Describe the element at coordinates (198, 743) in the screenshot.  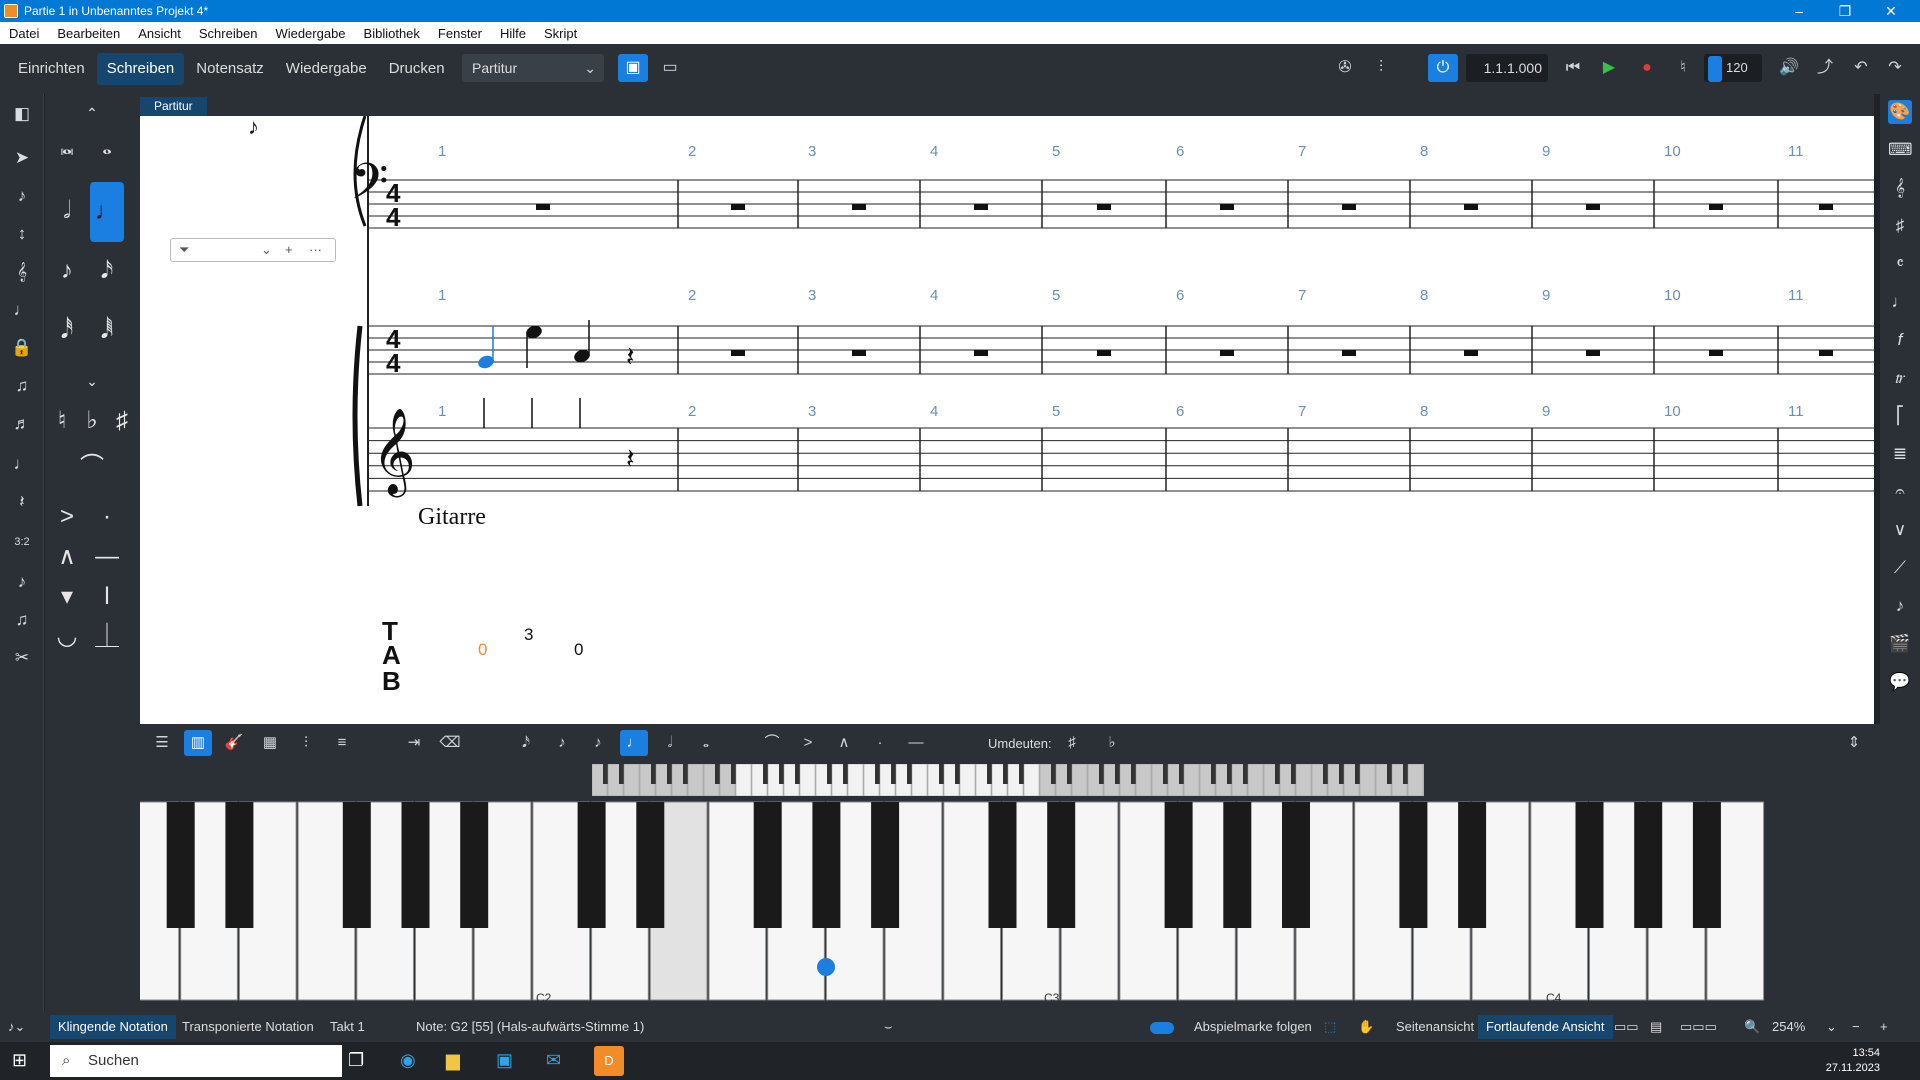
I see `piano-keyboard-icon: ▥` at that location.